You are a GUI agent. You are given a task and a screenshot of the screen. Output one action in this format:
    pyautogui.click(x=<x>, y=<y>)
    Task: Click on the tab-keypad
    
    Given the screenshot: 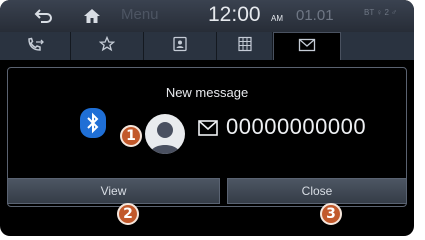 What is the action you would take?
    pyautogui.click(x=245, y=46)
    